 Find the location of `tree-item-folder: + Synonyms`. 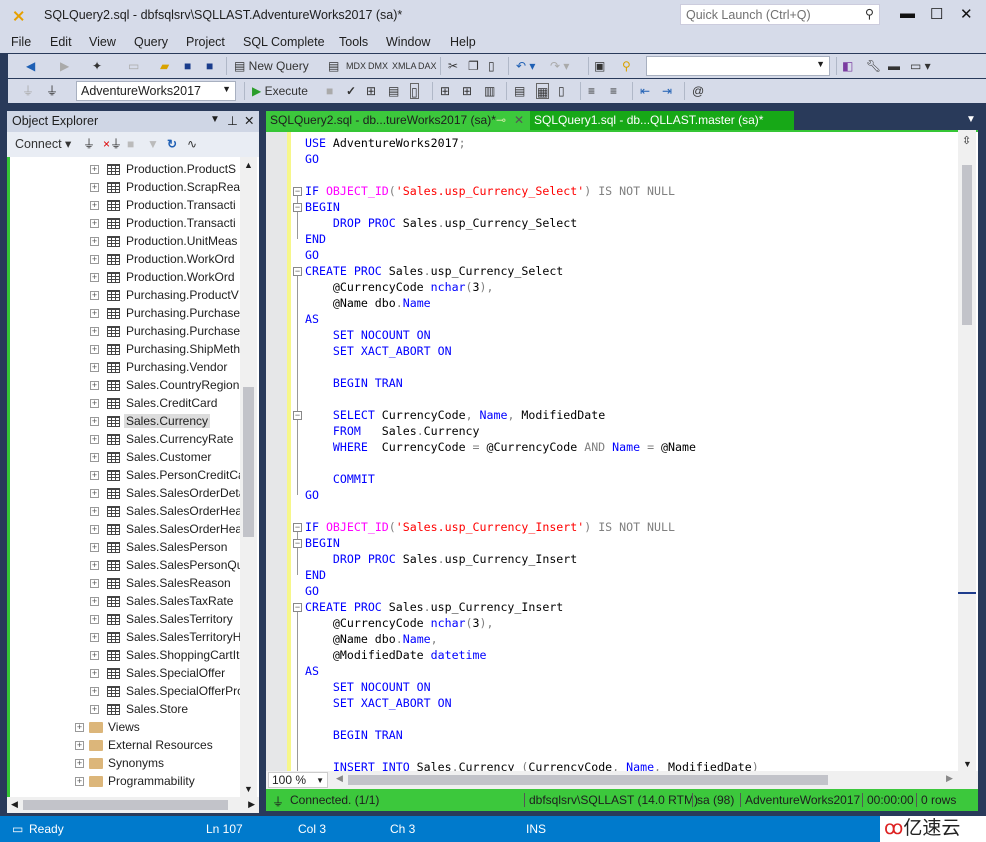

tree-item-folder: + Synonyms is located at coordinates (119, 763).